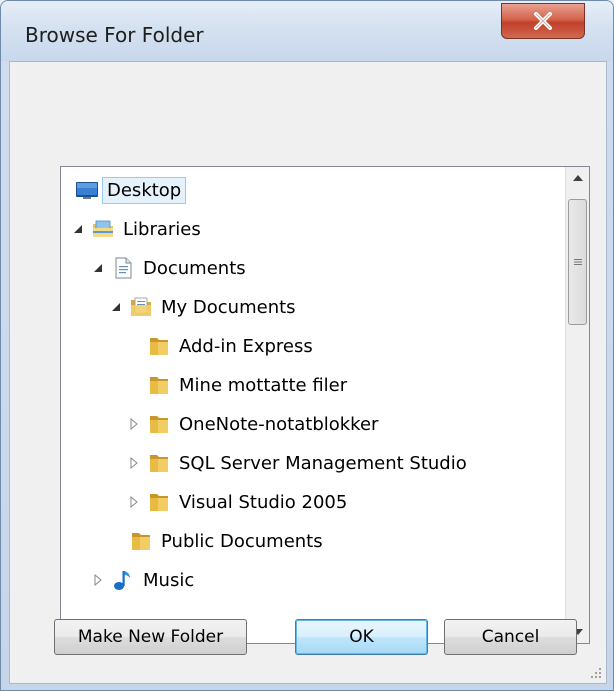 The image size is (614, 691). Describe the element at coordinates (595, 672) in the screenshot. I see `resize-grip-icon` at that location.